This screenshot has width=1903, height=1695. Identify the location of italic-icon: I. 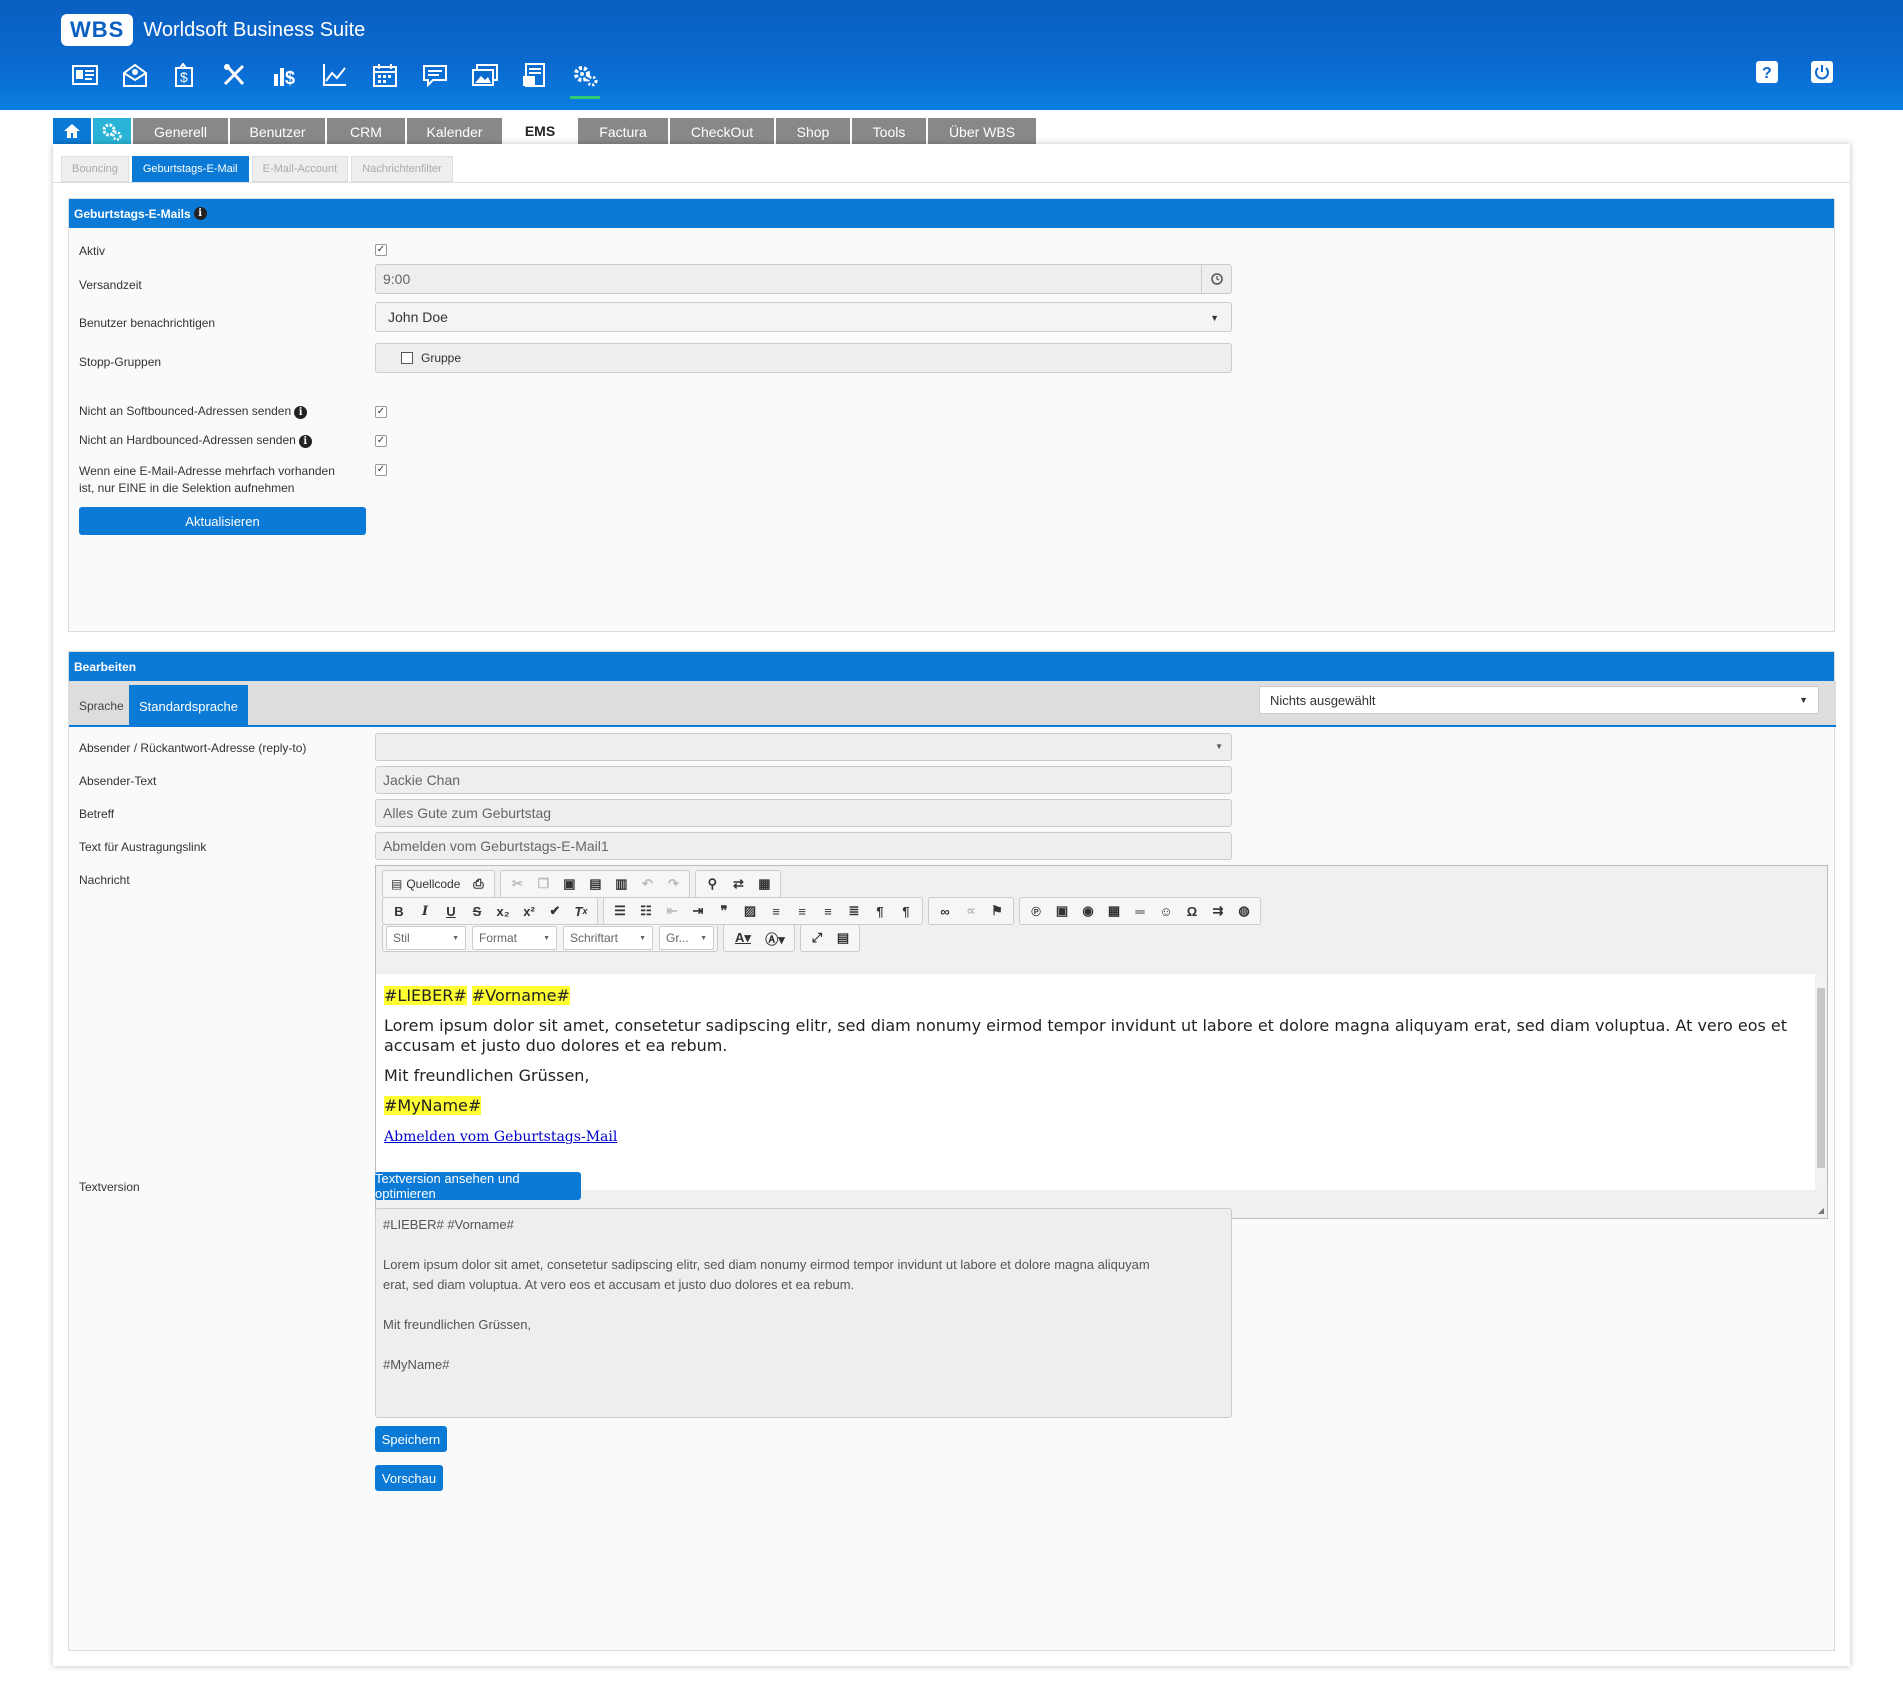
(425, 911).